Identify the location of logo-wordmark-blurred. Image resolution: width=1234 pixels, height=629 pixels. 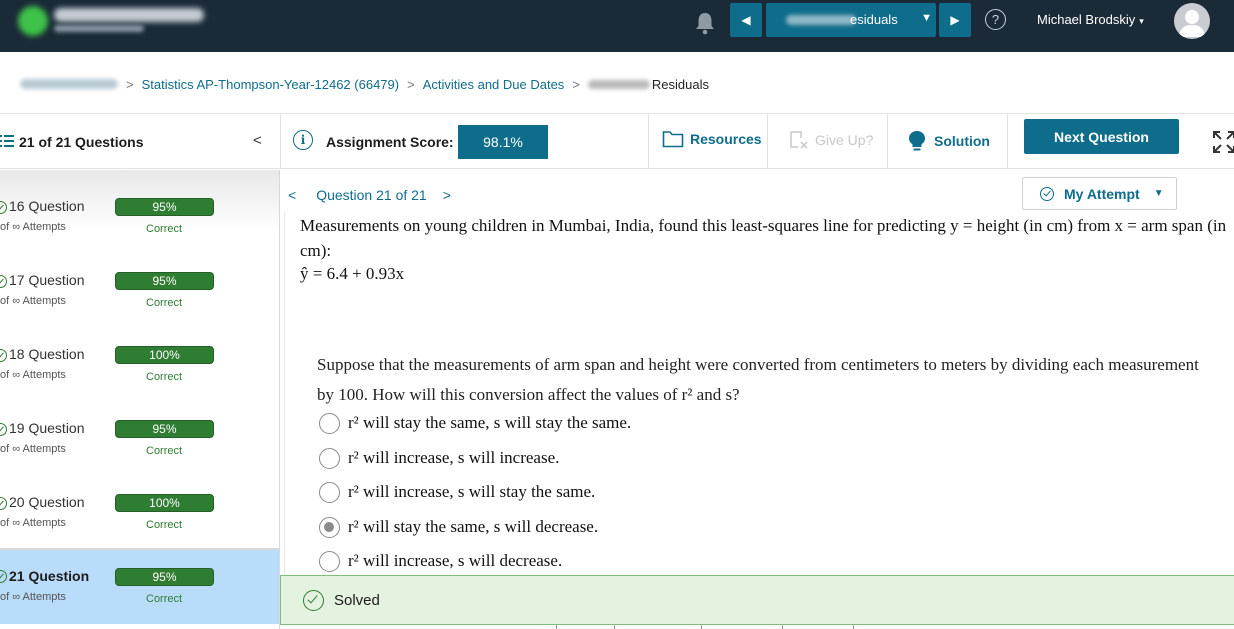
(129, 15).